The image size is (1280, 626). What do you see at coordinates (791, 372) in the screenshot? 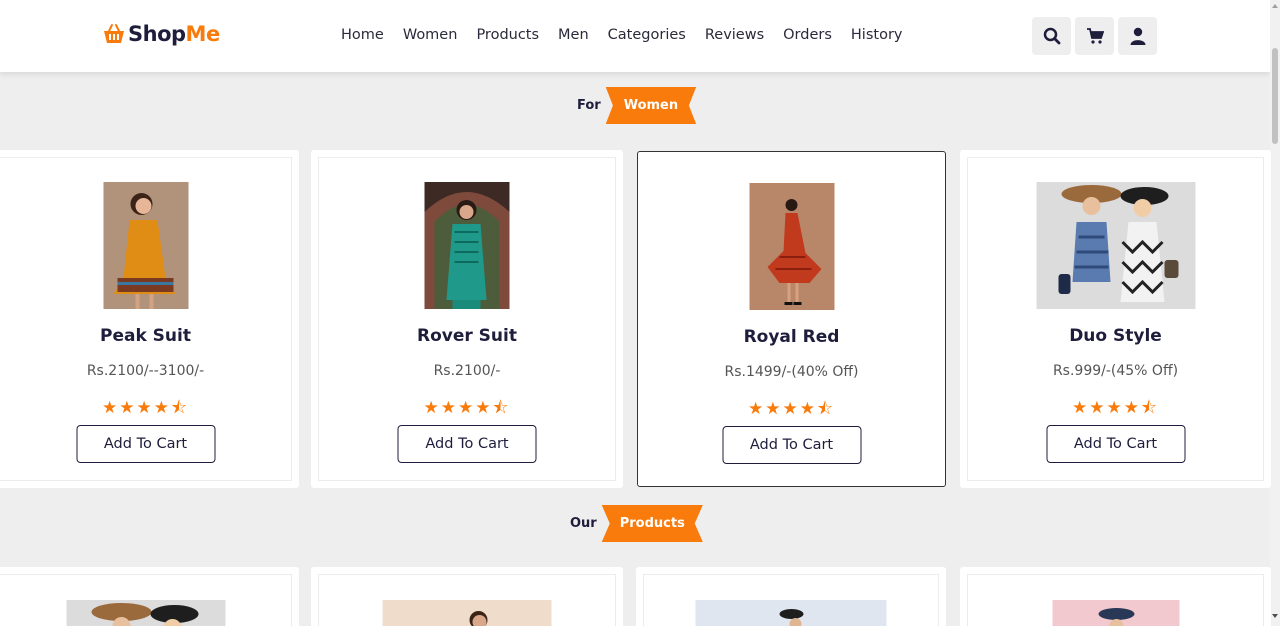
I see `product-price: Rs.1499/-(40% Off)` at bounding box center [791, 372].